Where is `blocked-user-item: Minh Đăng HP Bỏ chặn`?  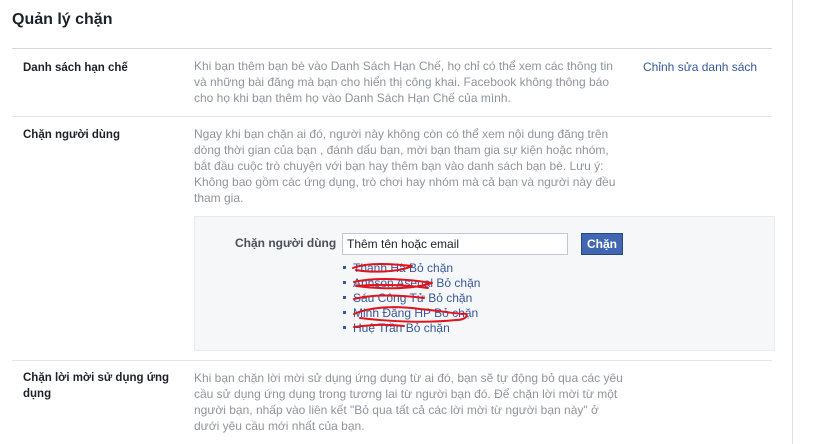 blocked-user-item: Minh Đăng HP Bỏ chặn is located at coordinates (411, 313).